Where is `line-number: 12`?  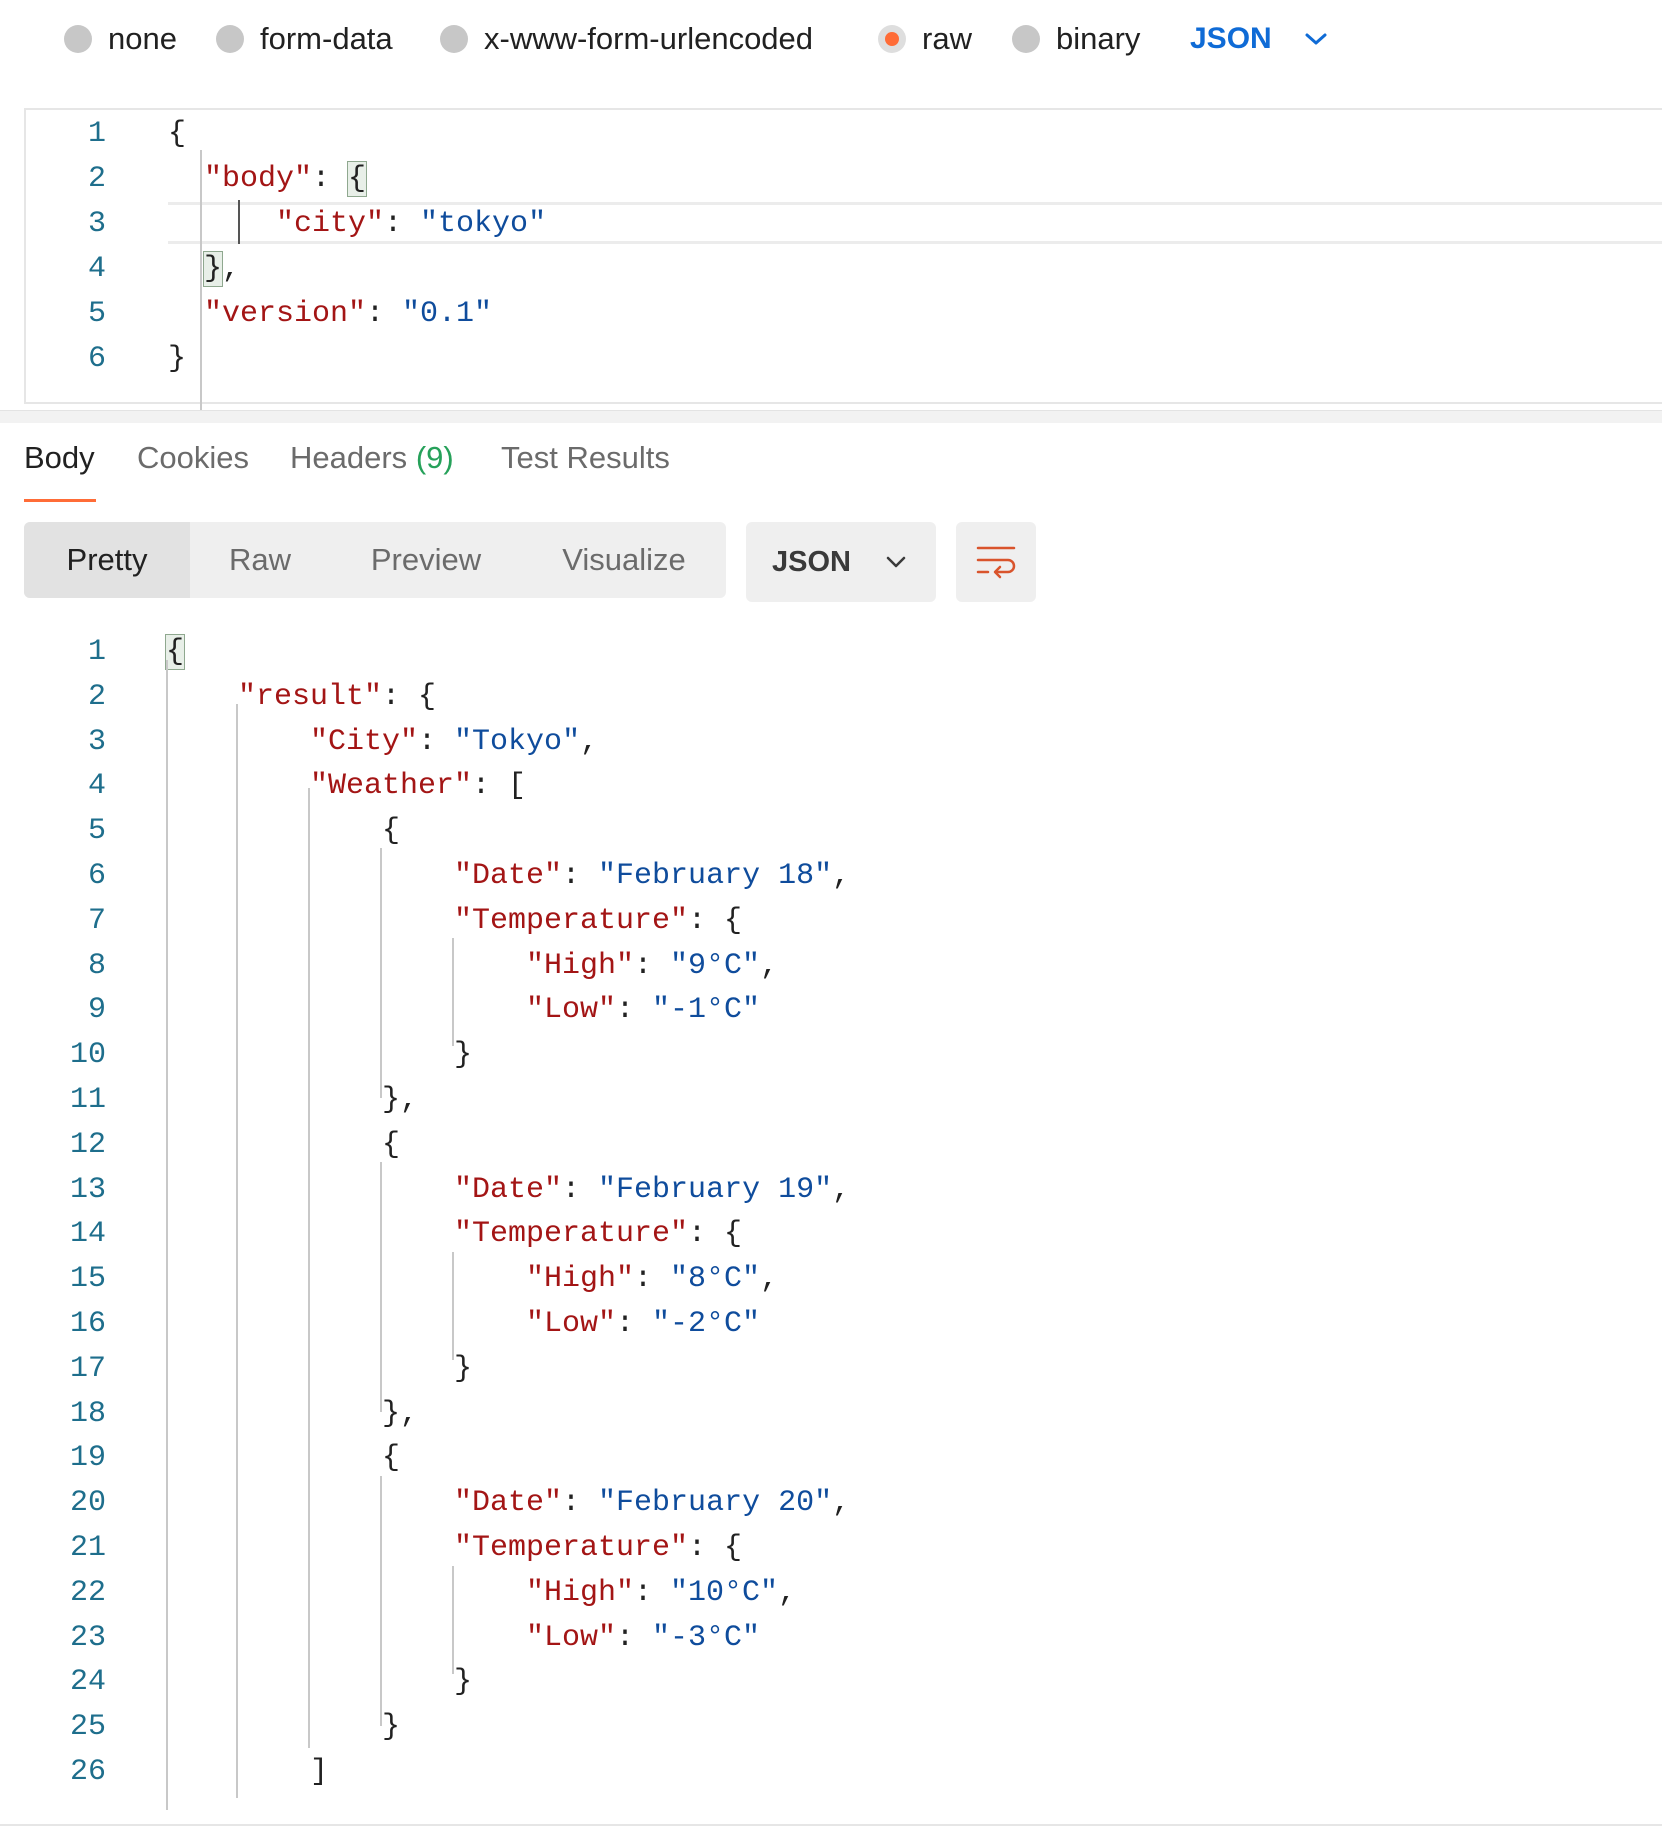
line-number: 12 is located at coordinates (87, 1144).